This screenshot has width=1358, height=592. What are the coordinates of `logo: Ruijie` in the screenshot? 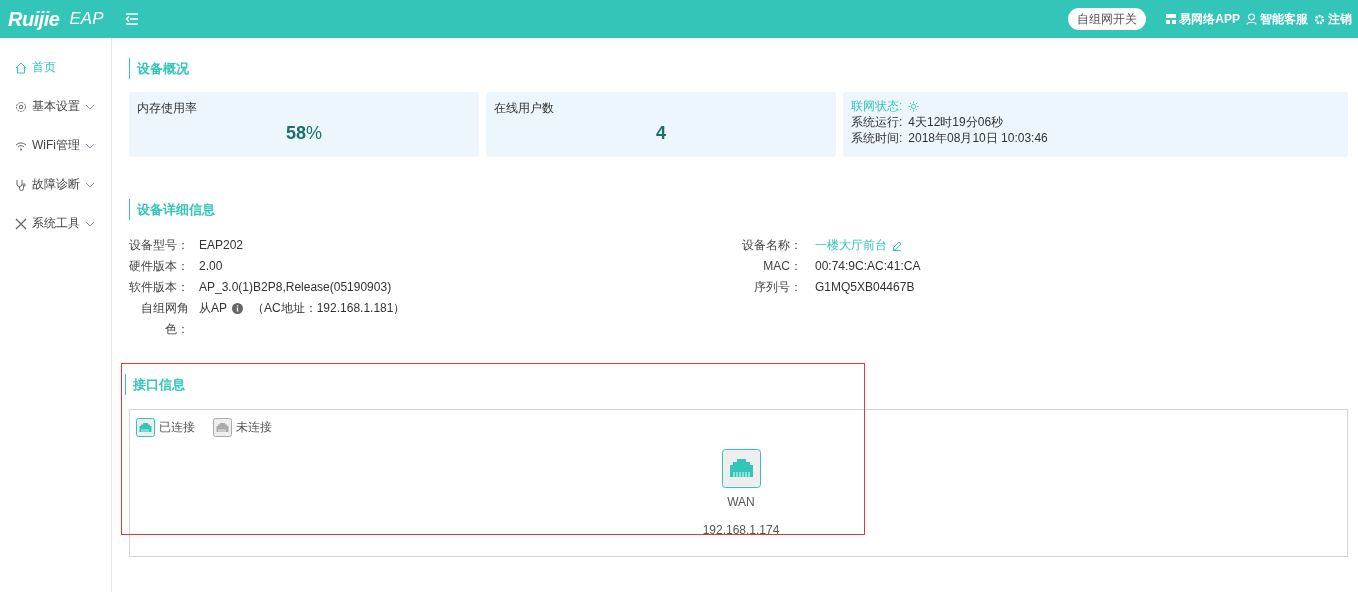 It's located at (34, 19).